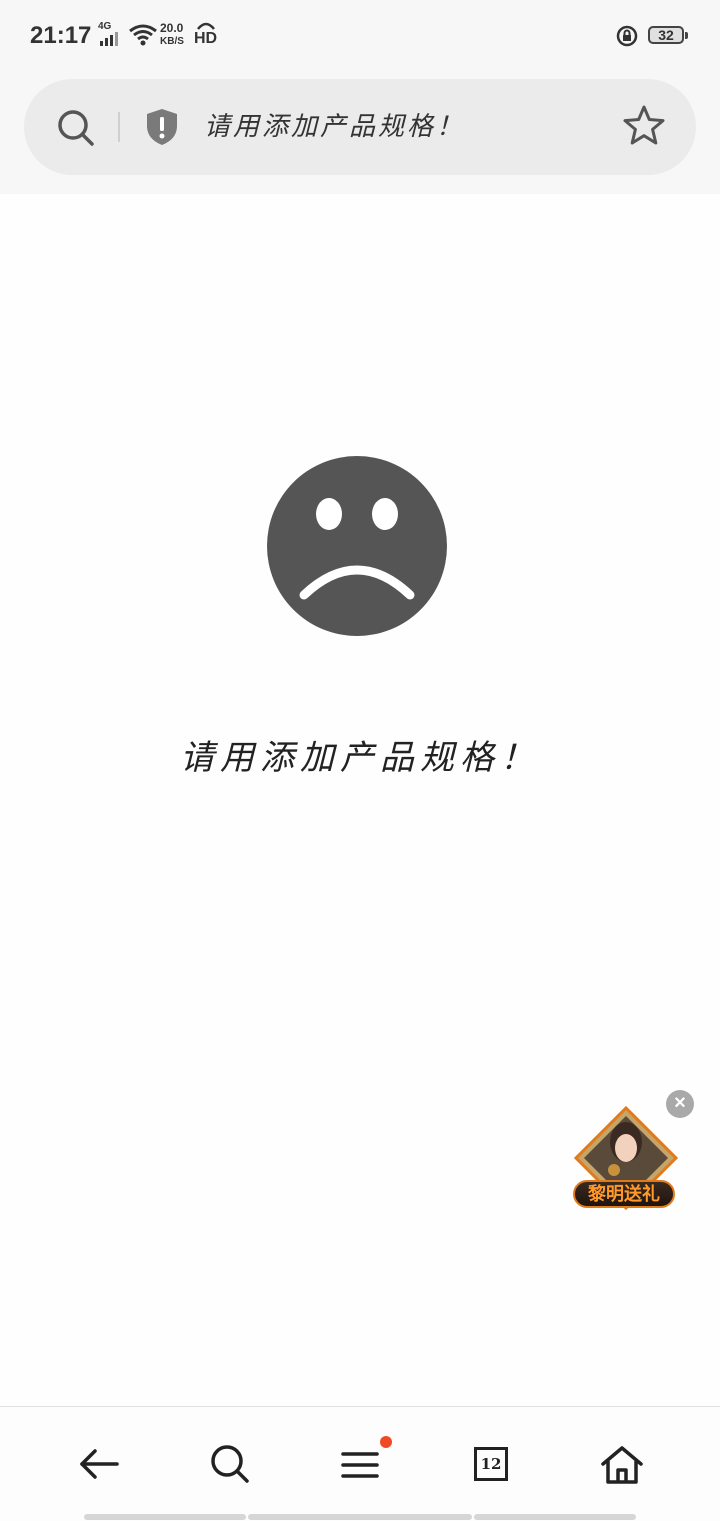 The height and width of the screenshot is (1521, 720). I want to click on rotation-lock-icon, so click(627, 36).